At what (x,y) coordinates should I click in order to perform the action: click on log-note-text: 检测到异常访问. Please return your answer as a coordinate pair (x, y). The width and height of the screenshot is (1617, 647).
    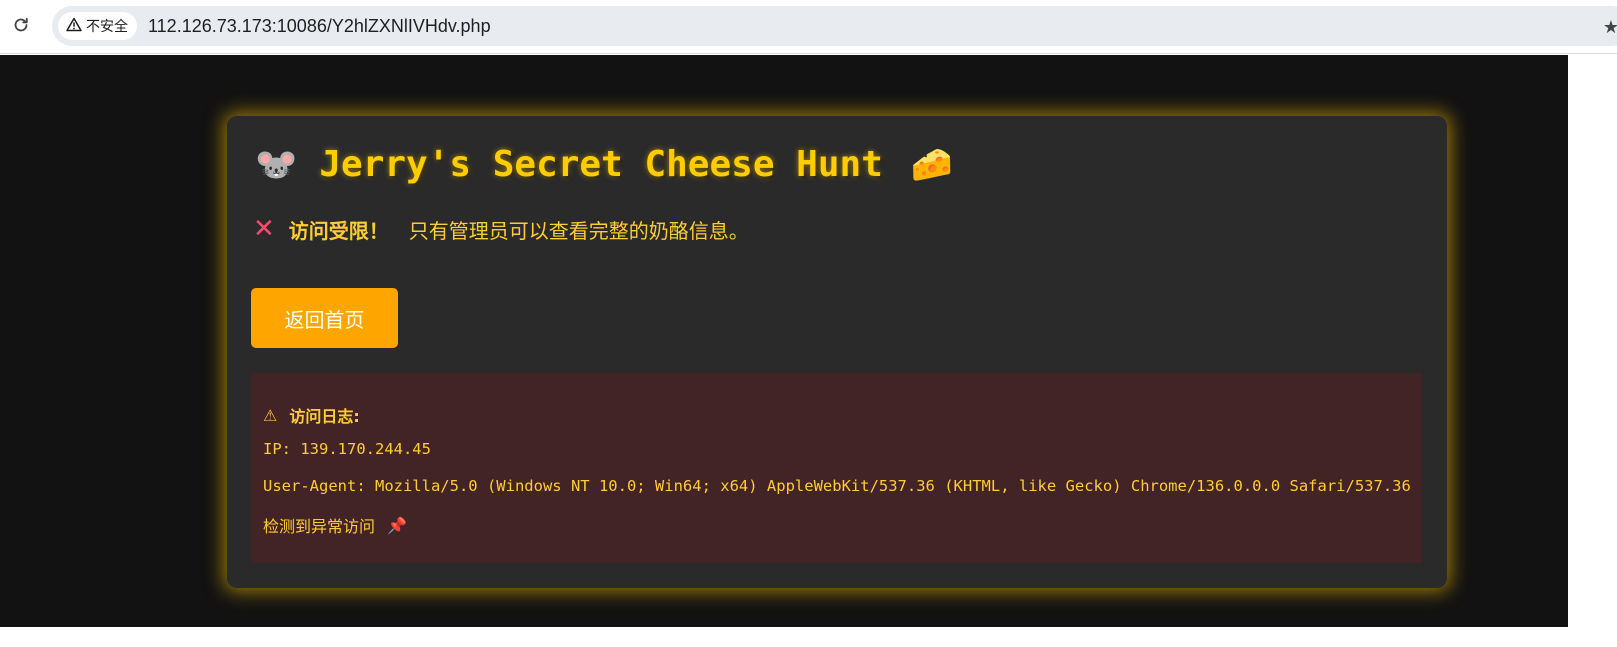
    Looking at the image, I should click on (319, 526).